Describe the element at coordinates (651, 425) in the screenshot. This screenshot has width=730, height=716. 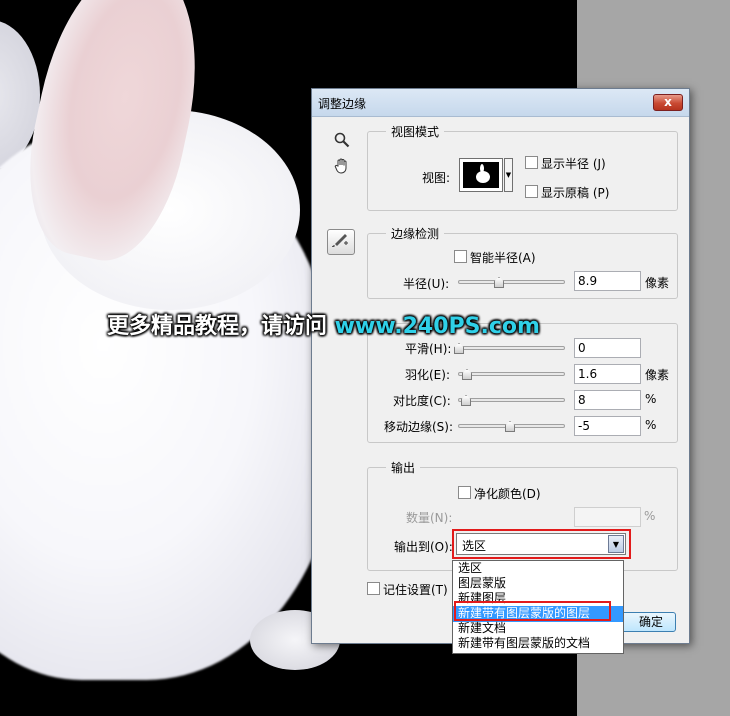
I see `shift-edge-unit: %` at that location.